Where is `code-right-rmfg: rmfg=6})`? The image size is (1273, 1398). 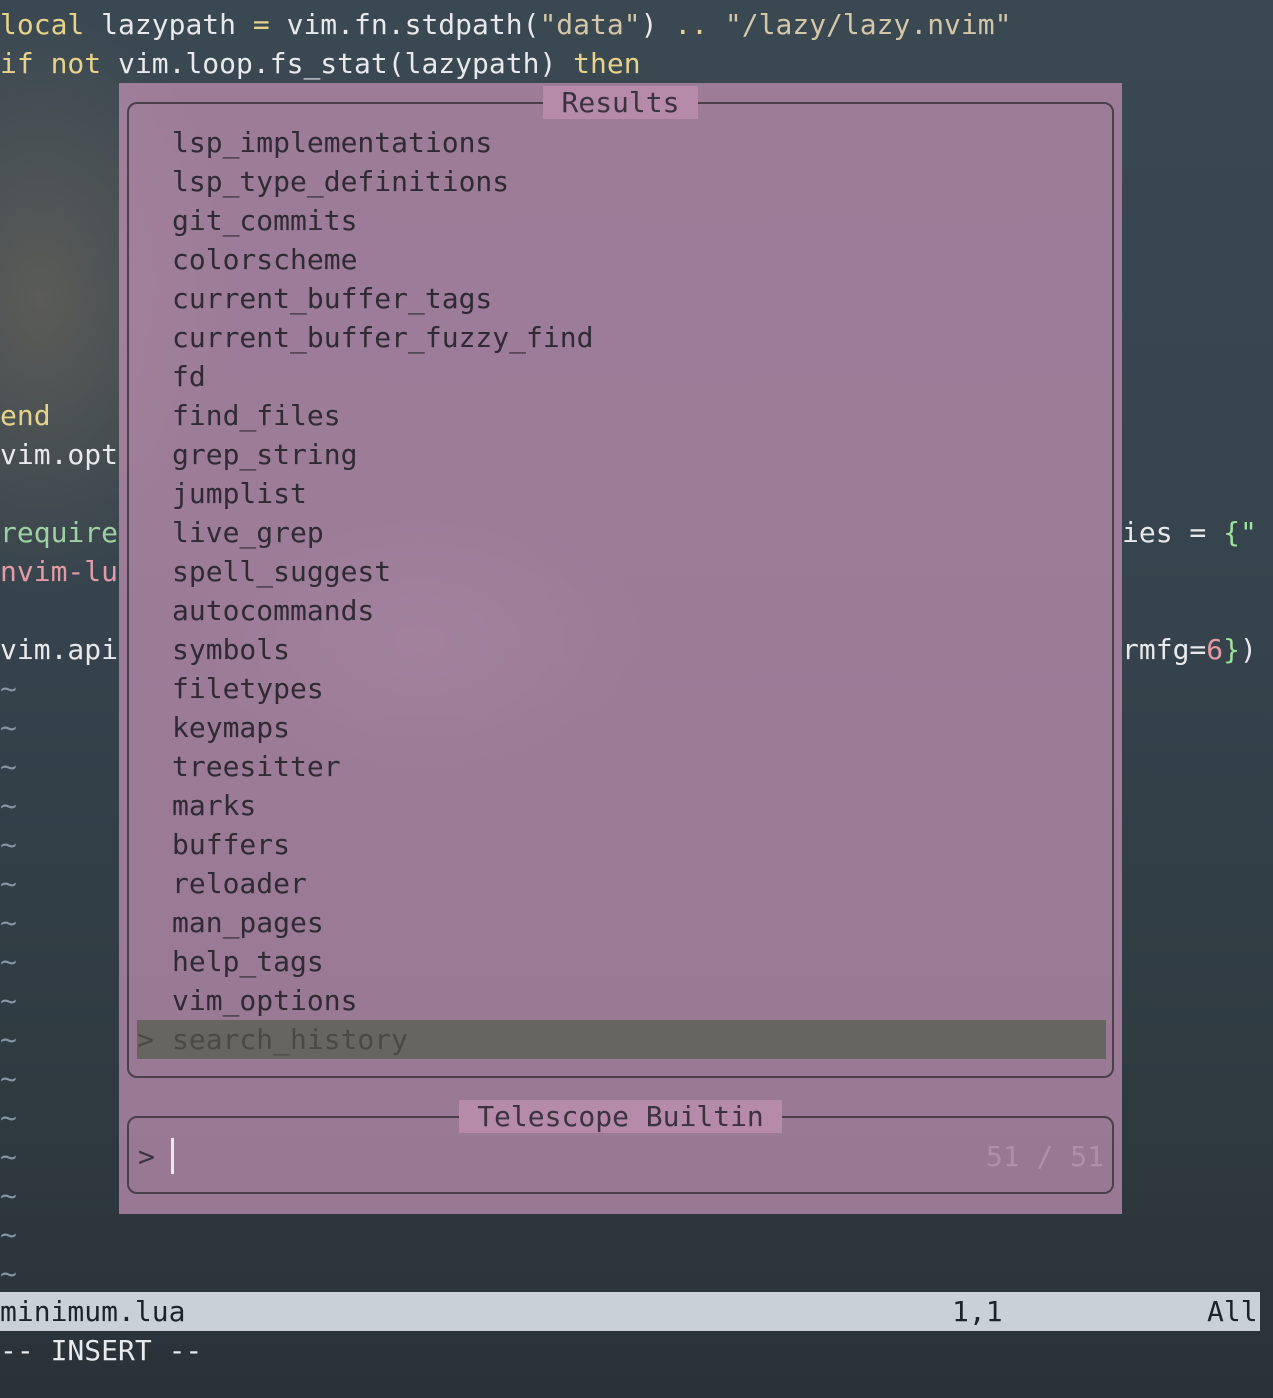
code-right-rmfg: rmfg=6}) is located at coordinates (1189, 649).